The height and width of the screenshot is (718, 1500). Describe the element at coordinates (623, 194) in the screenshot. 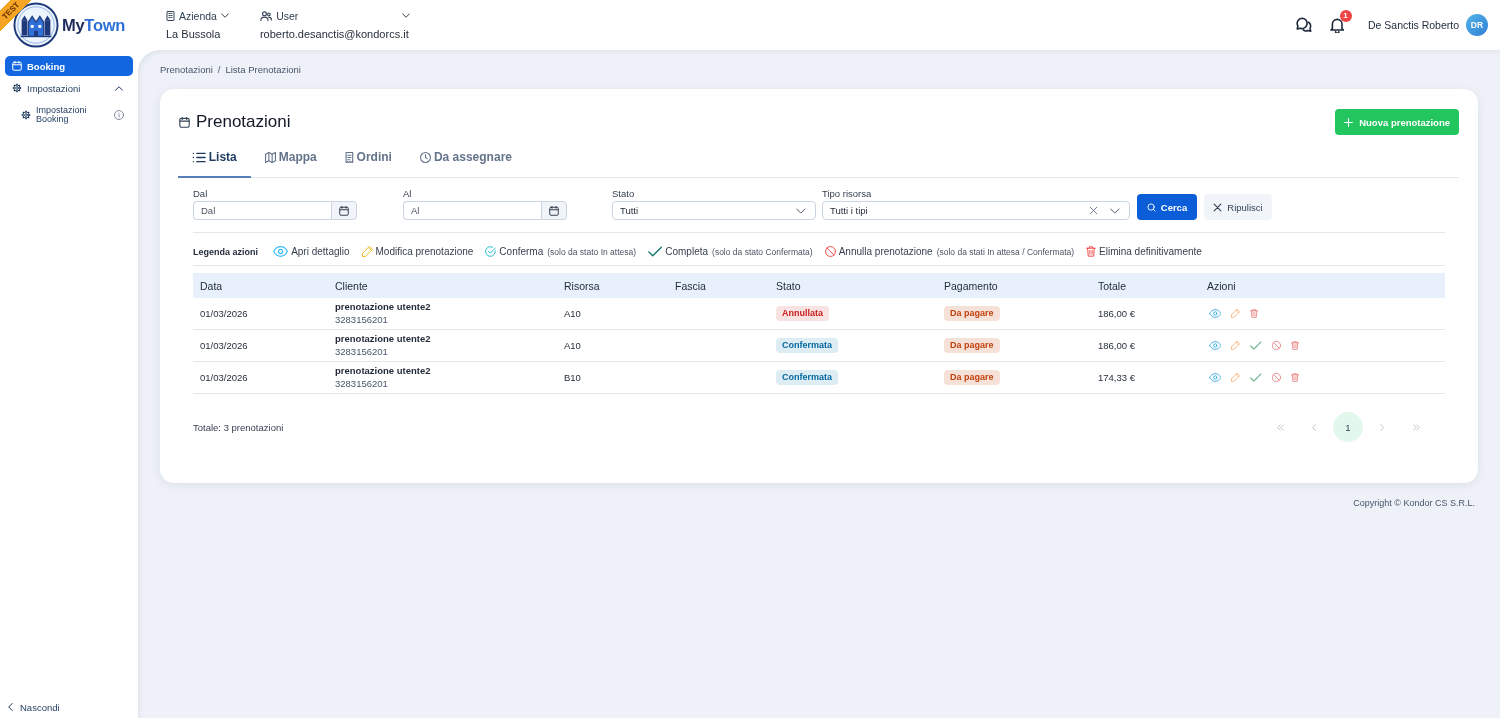

I see `field-label: Stato` at that location.